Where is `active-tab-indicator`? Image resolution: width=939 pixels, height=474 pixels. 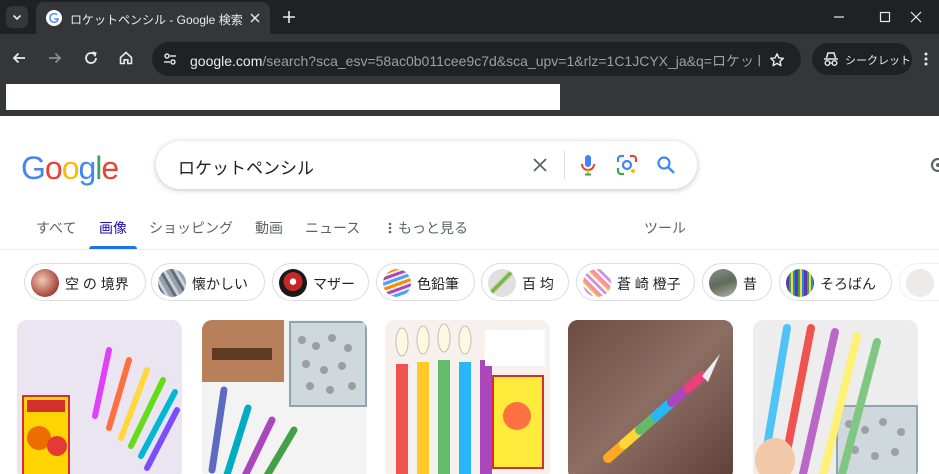
active-tab-indicator is located at coordinates (113, 247).